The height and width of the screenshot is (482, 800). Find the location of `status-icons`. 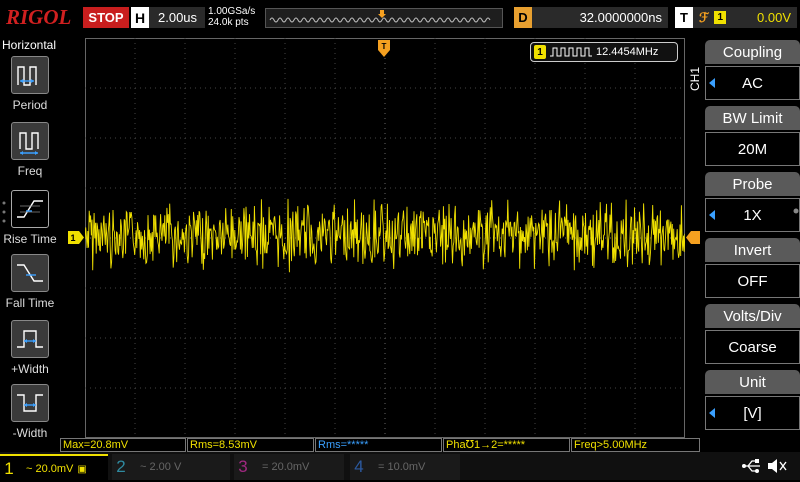

status-icons is located at coordinates (764, 466).